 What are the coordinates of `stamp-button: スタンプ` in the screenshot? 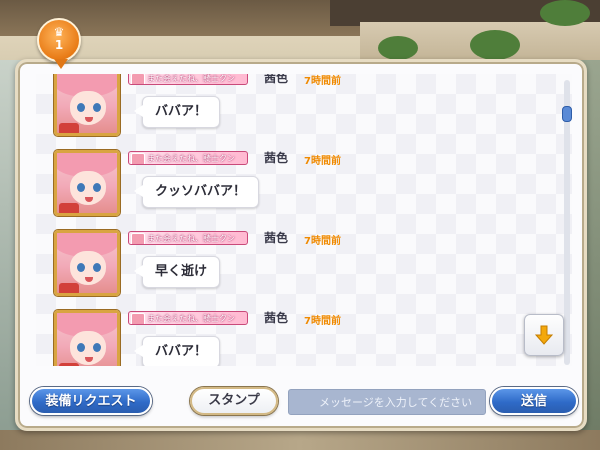 It's located at (234, 401).